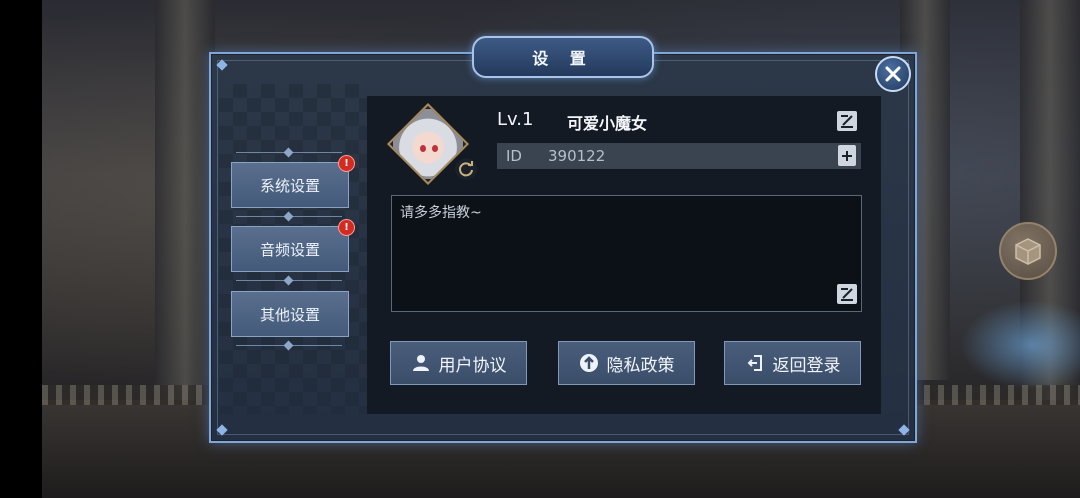  I want to click on shield-icon, so click(589, 363).